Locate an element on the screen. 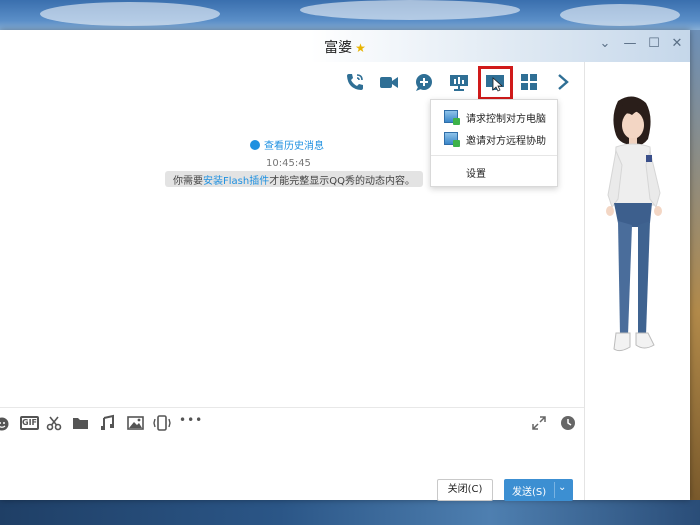 Image resolution: width=700 pixels, height=525 pixels. add-chat-icon is located at coordinates (424, 82).